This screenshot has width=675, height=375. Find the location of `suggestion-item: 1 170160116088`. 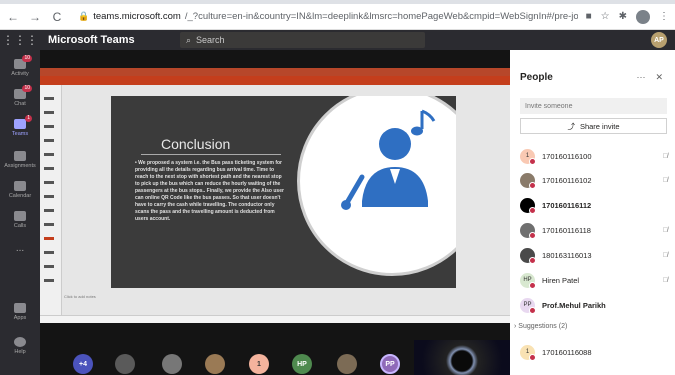

suggestion-item: 1 170160116088 is located at coordinates (595, 352).